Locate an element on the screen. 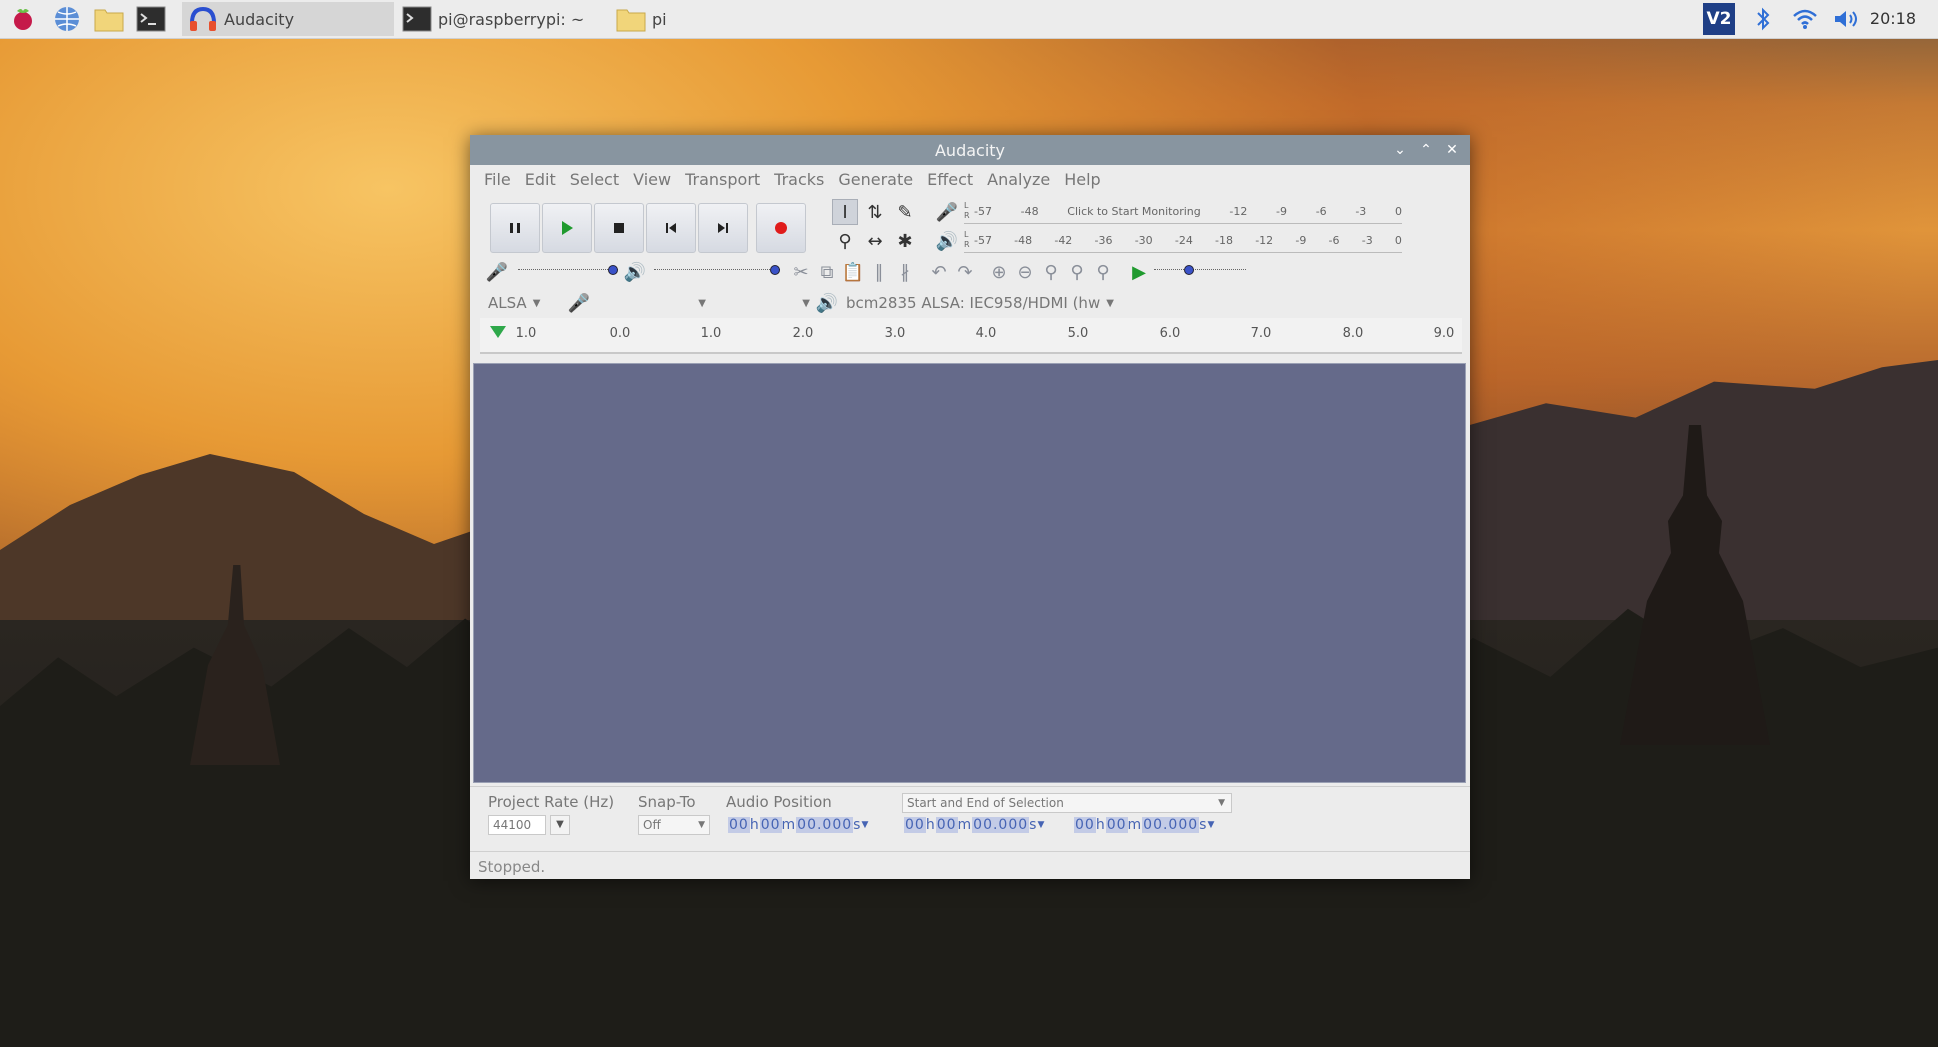 The height and width of the screenshot is (1047, 1938). menu-effect: Effect is located at coordinates (950, 179).